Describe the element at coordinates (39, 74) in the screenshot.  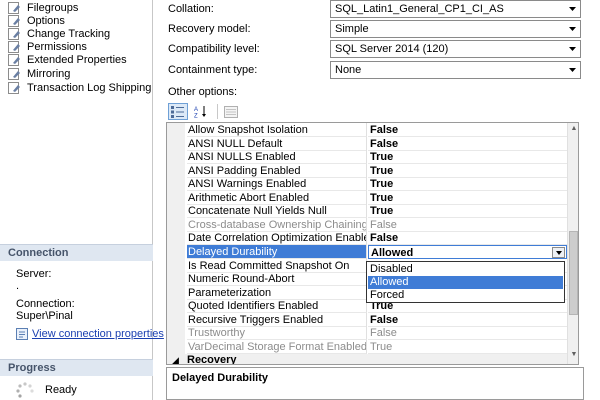
I see `page-item-mirroring: Mirroring` at that location.